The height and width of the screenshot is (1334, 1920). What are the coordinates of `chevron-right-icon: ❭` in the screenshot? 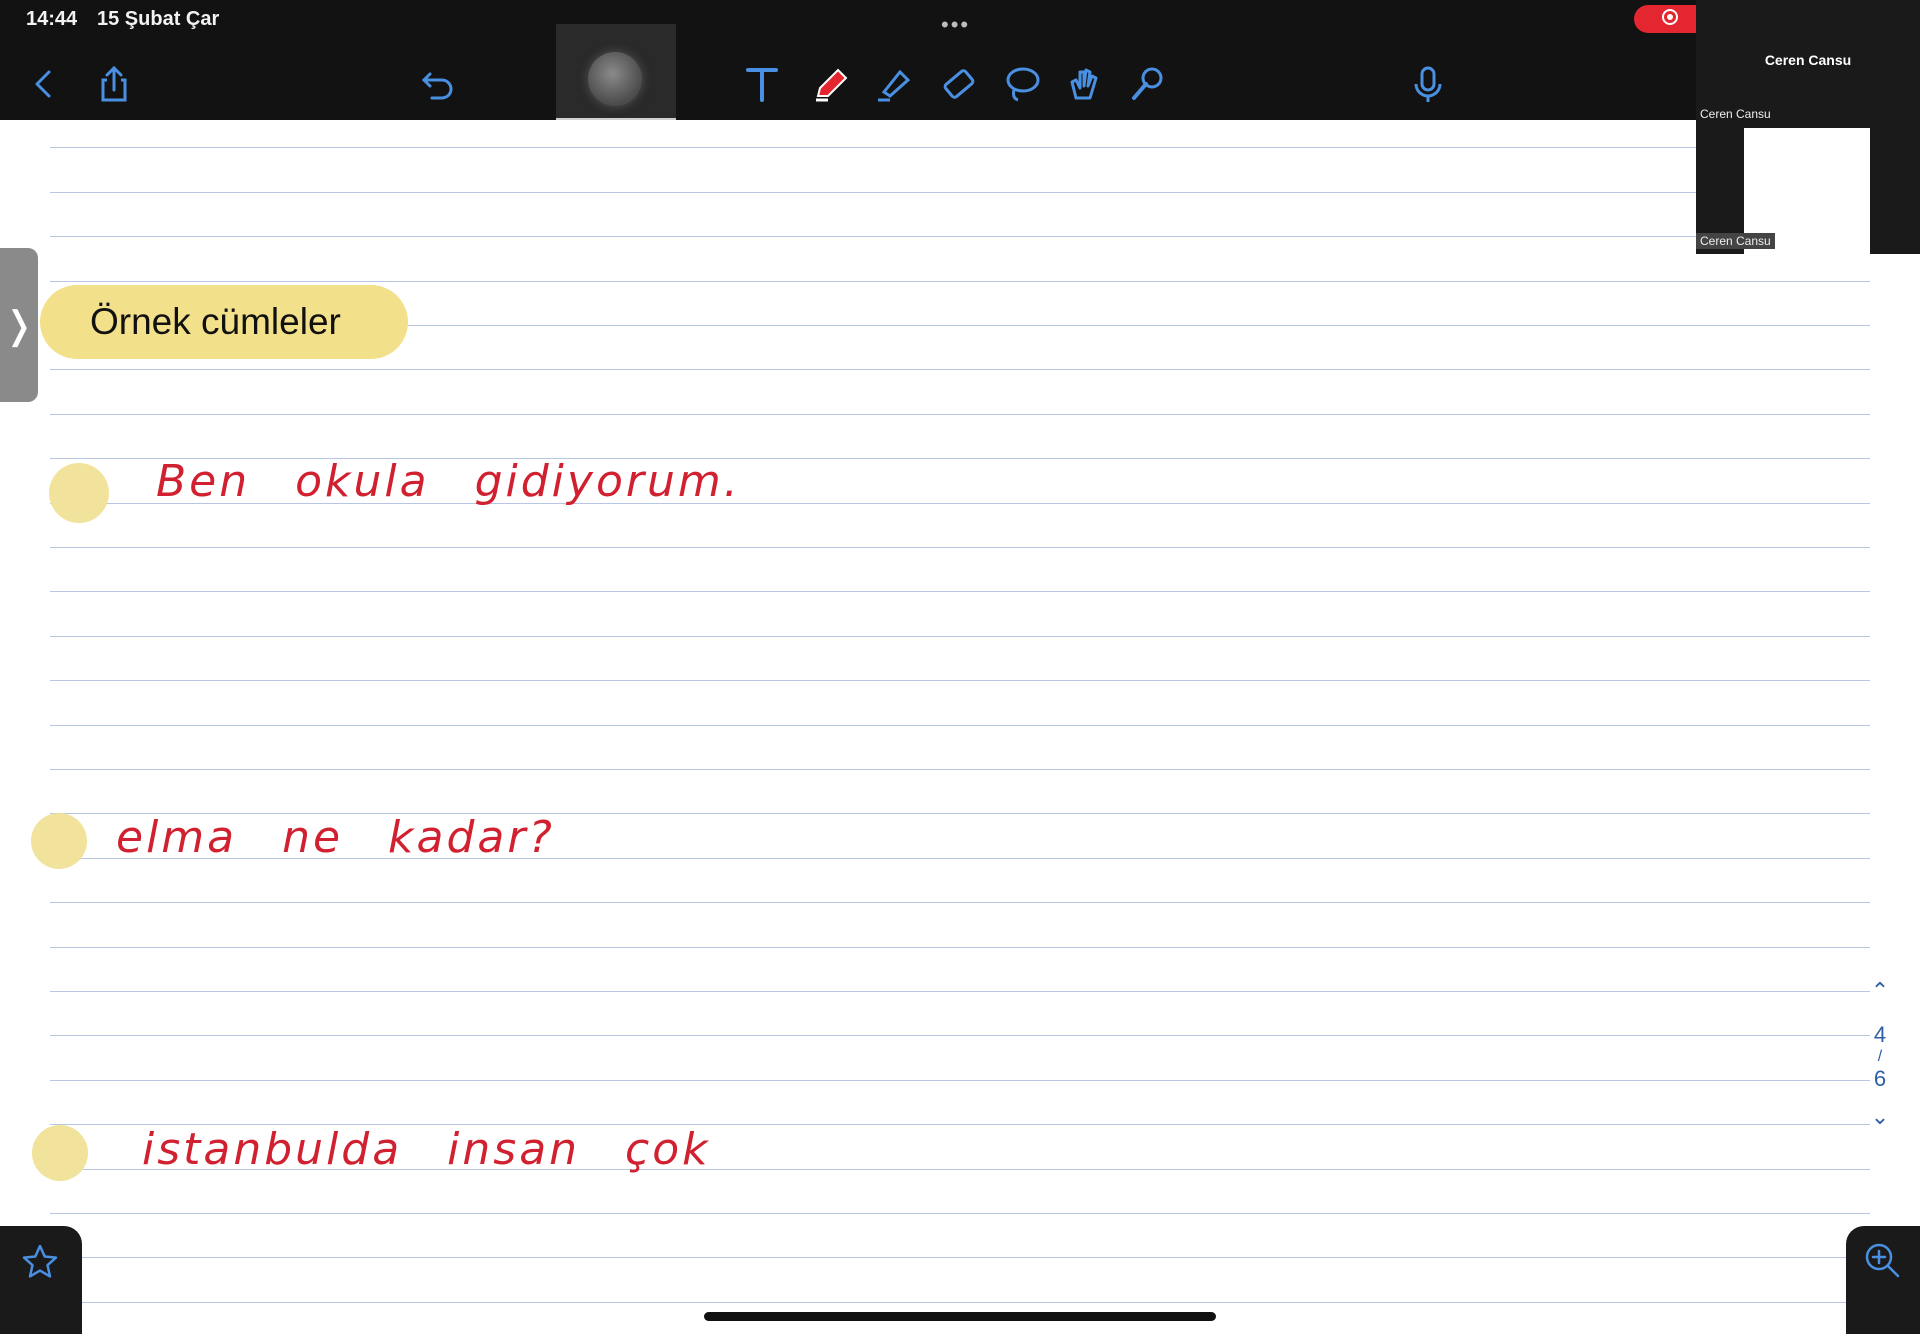 It's located at (19, 325).